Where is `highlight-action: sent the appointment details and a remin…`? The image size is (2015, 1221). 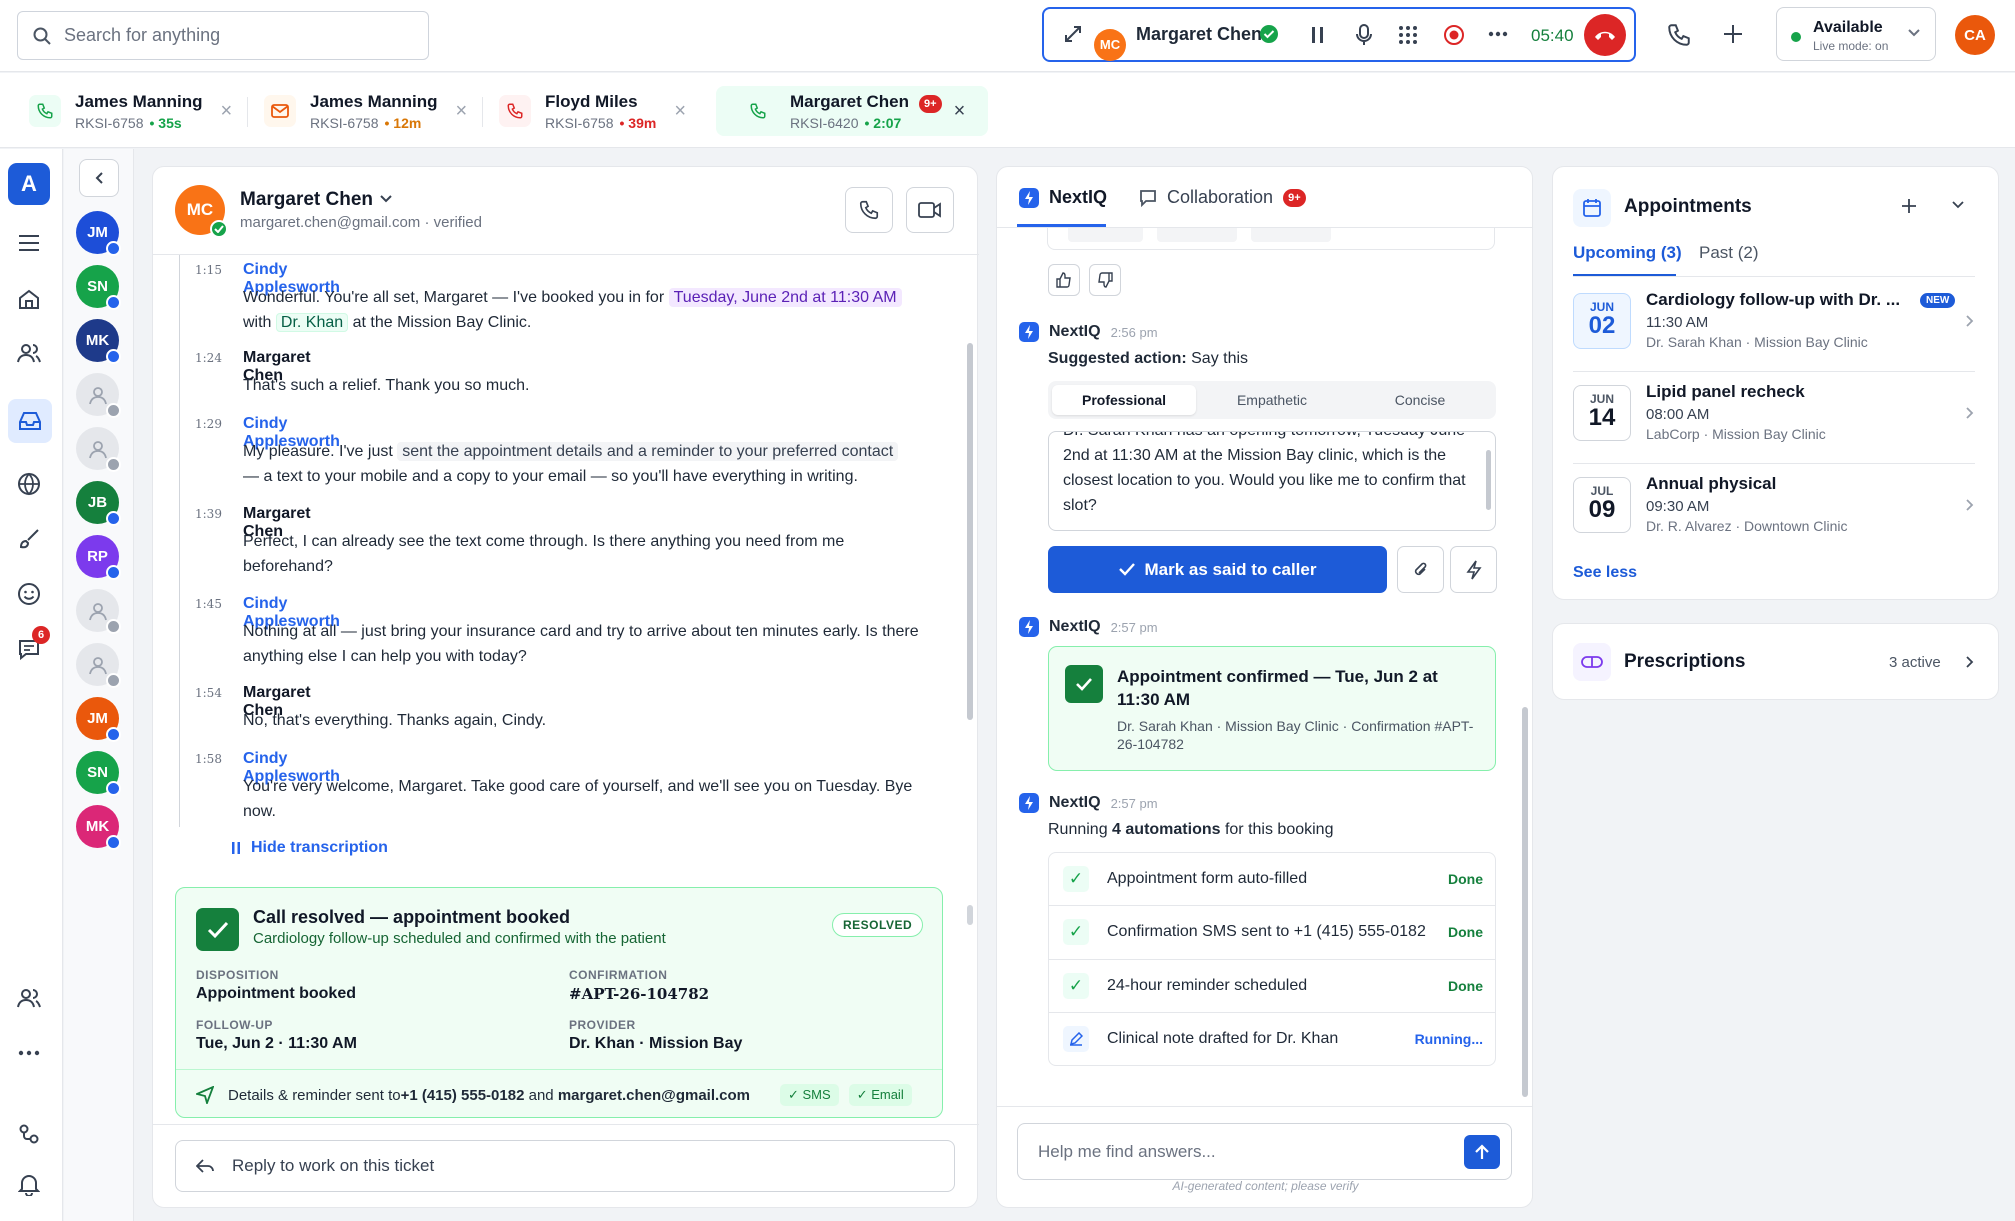 highlight-action: sent the appointment details and a remin… is located at coordinates (648, 451).